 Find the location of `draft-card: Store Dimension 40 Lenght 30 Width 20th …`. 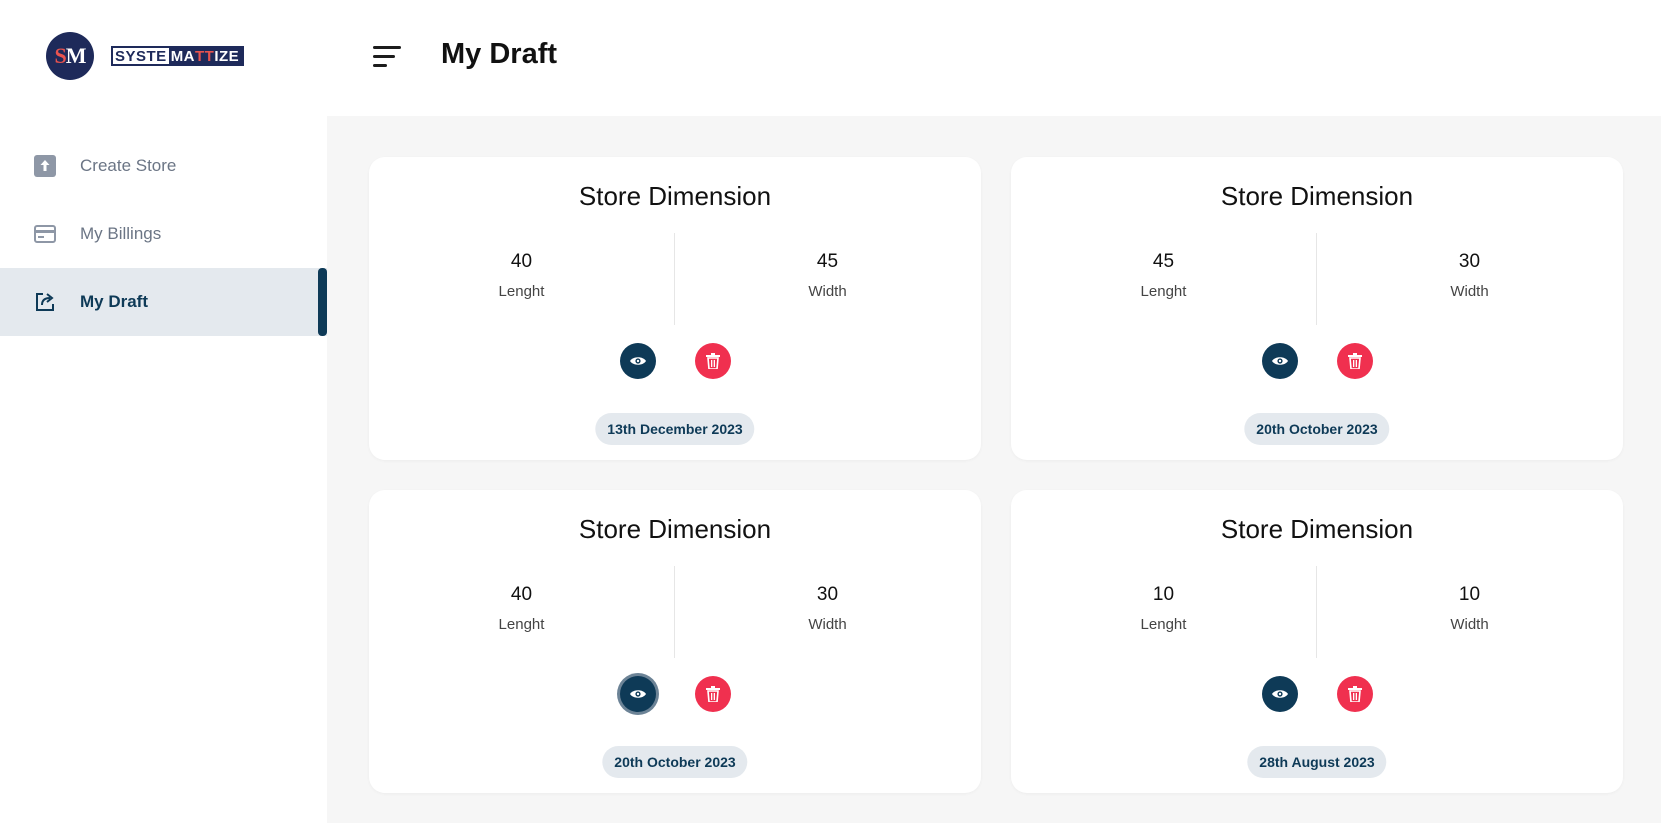

draft-card: Store Dimension 40 Lenght 30 Width 20th … is located at coordinates (675, 641).